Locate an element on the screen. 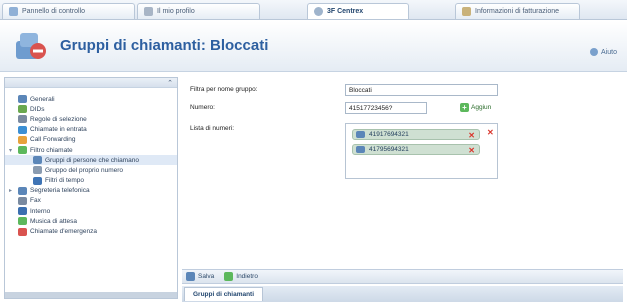  save-label: Salva is located at coordinates (206, 276).